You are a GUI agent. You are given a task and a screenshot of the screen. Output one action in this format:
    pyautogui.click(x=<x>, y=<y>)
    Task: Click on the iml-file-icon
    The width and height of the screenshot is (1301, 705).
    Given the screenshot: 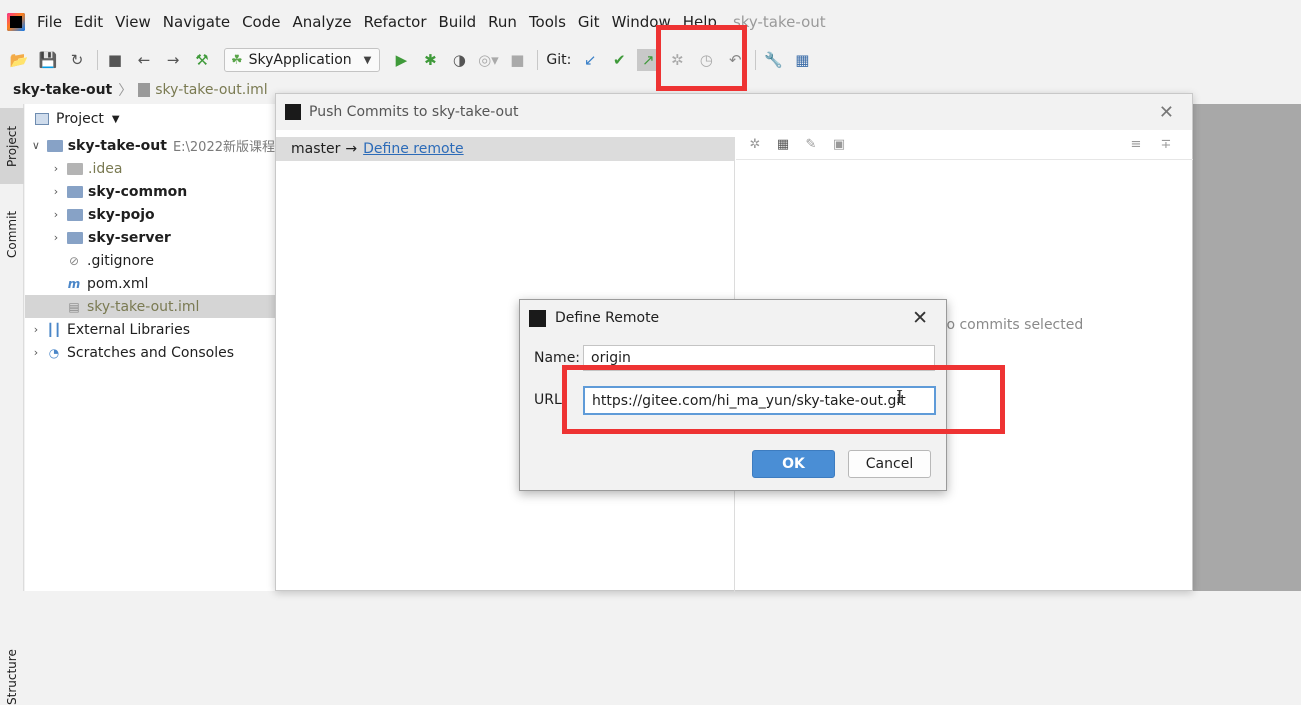 What is the action you would take?
    pyautogui.click(x=144, y=90)
    